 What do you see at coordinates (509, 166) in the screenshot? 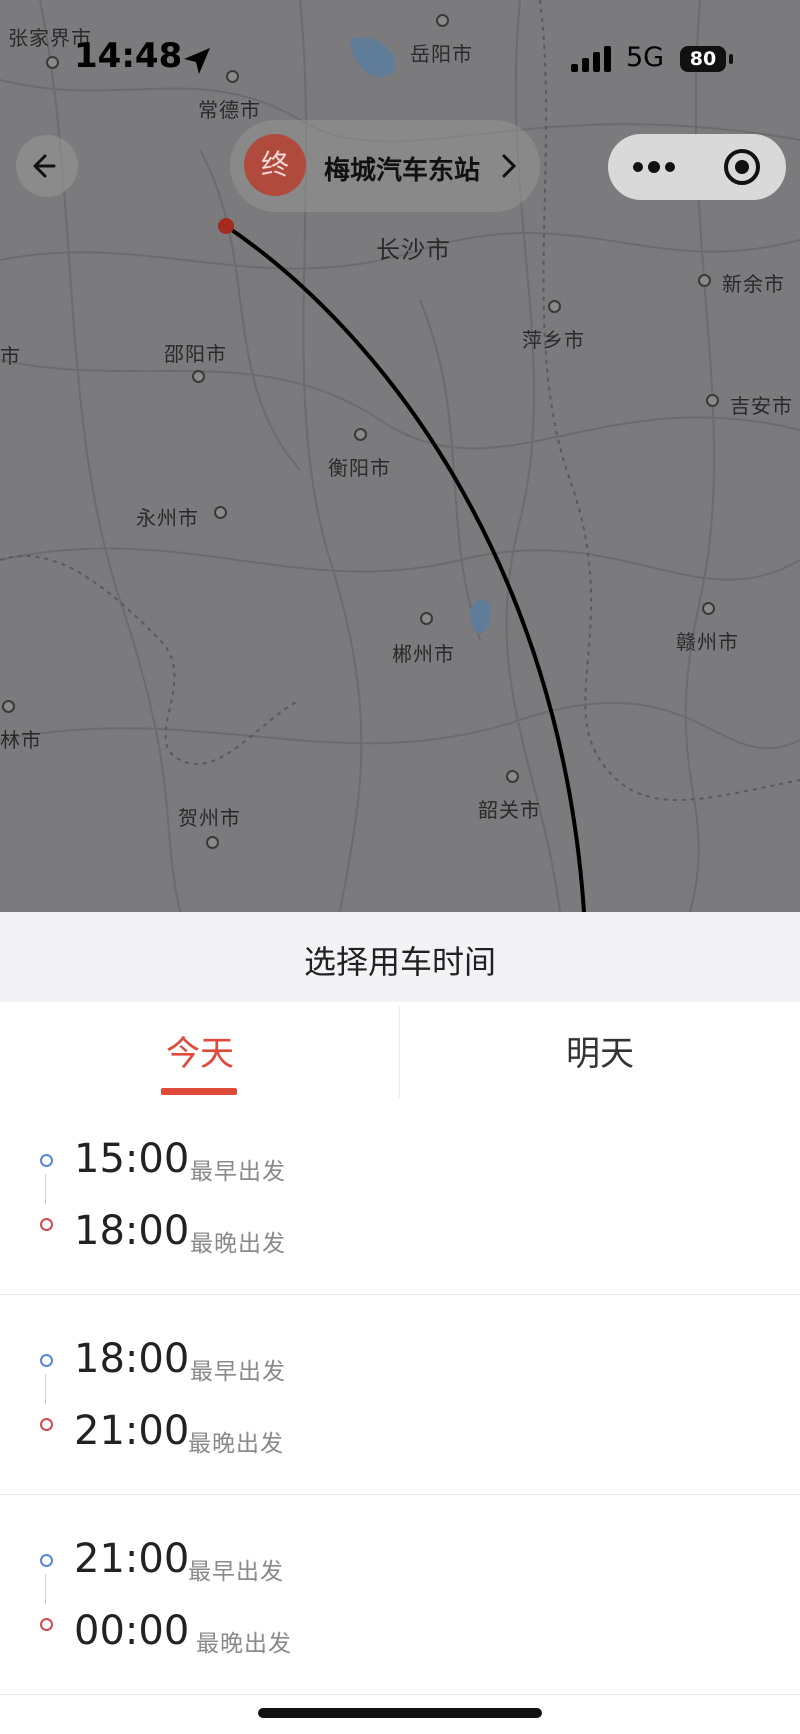
I see `chevron-right-icon` at bounding box center [509, 166].